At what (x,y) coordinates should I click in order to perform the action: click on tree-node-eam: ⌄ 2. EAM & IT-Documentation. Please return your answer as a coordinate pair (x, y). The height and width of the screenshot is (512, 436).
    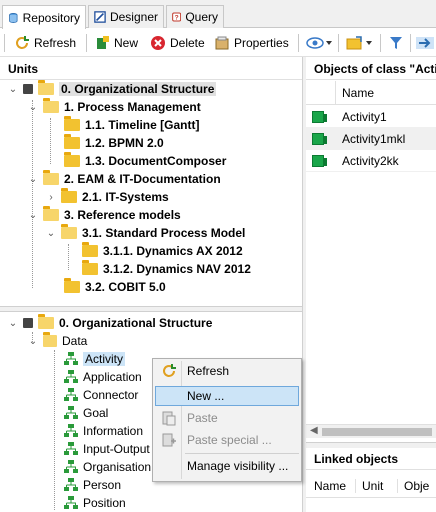
    Looking at the image, I should click on (124, 179).